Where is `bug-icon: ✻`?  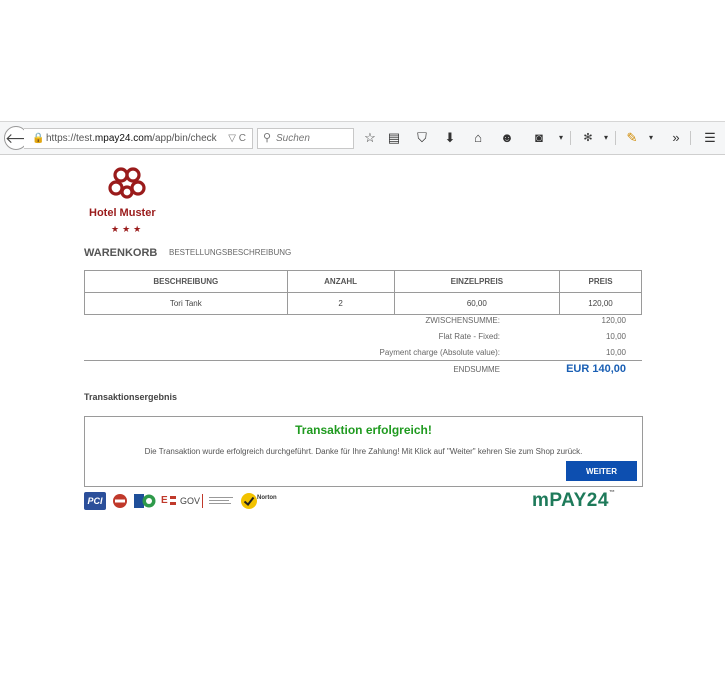 bug-icon: ✻ is located at coordinates (588, 138).